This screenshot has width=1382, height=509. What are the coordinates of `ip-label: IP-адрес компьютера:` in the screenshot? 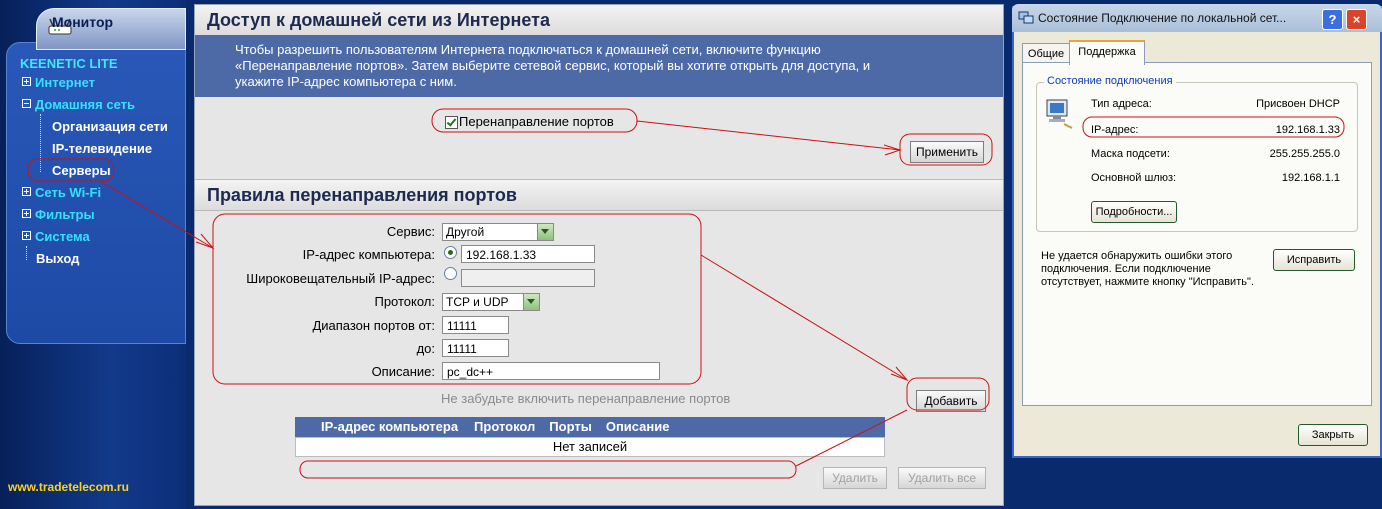 It's located at (368, 254).